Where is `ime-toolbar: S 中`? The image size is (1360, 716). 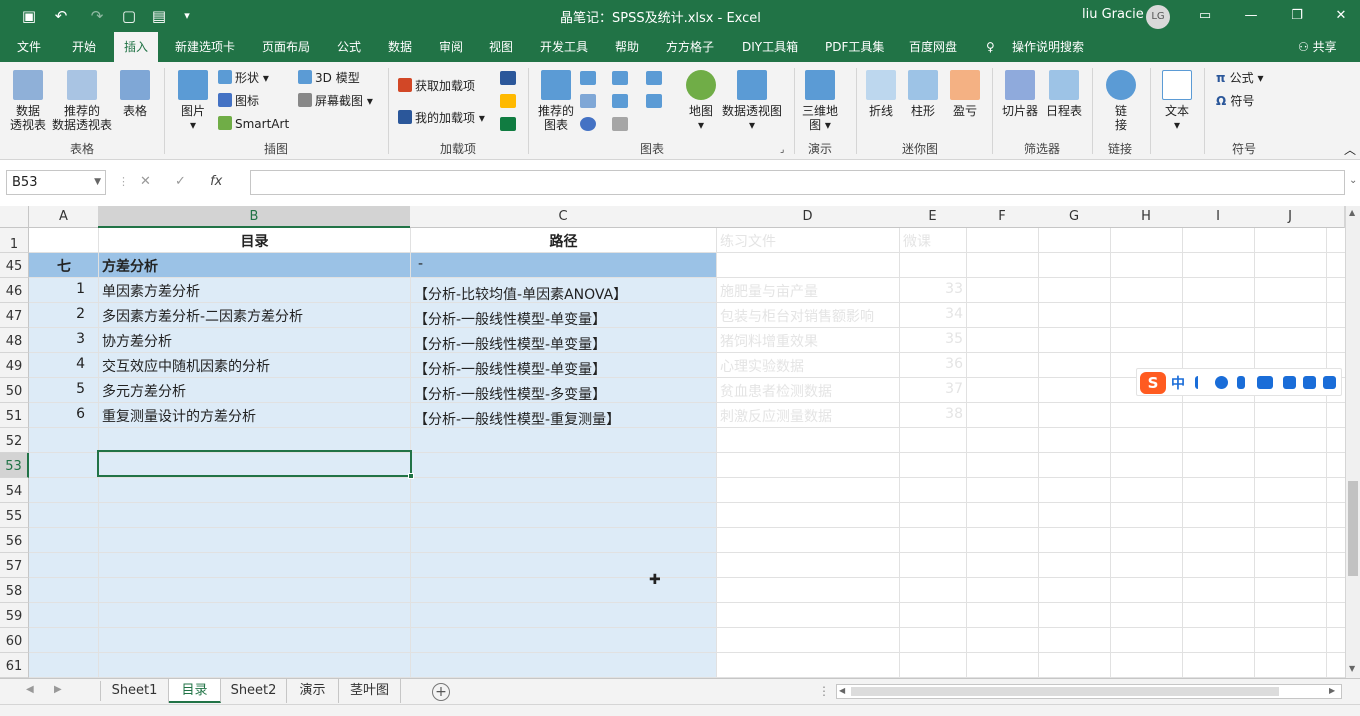
ime-toolbar: S 中 is located at coordinates (1239, 382).